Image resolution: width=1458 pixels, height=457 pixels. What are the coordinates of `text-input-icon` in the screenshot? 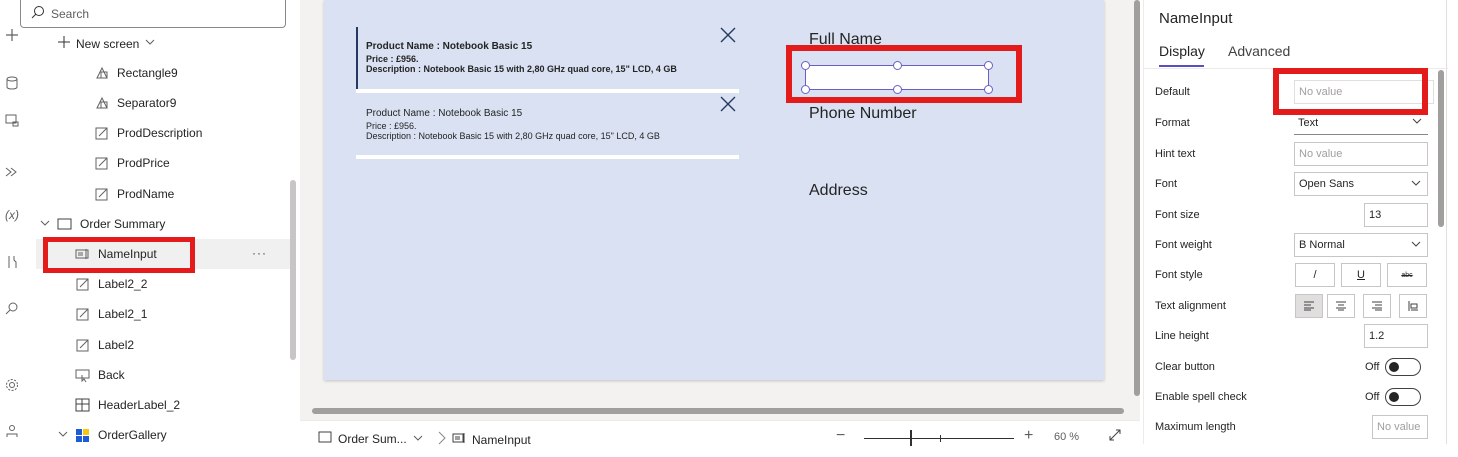 It's located at (459, 439).